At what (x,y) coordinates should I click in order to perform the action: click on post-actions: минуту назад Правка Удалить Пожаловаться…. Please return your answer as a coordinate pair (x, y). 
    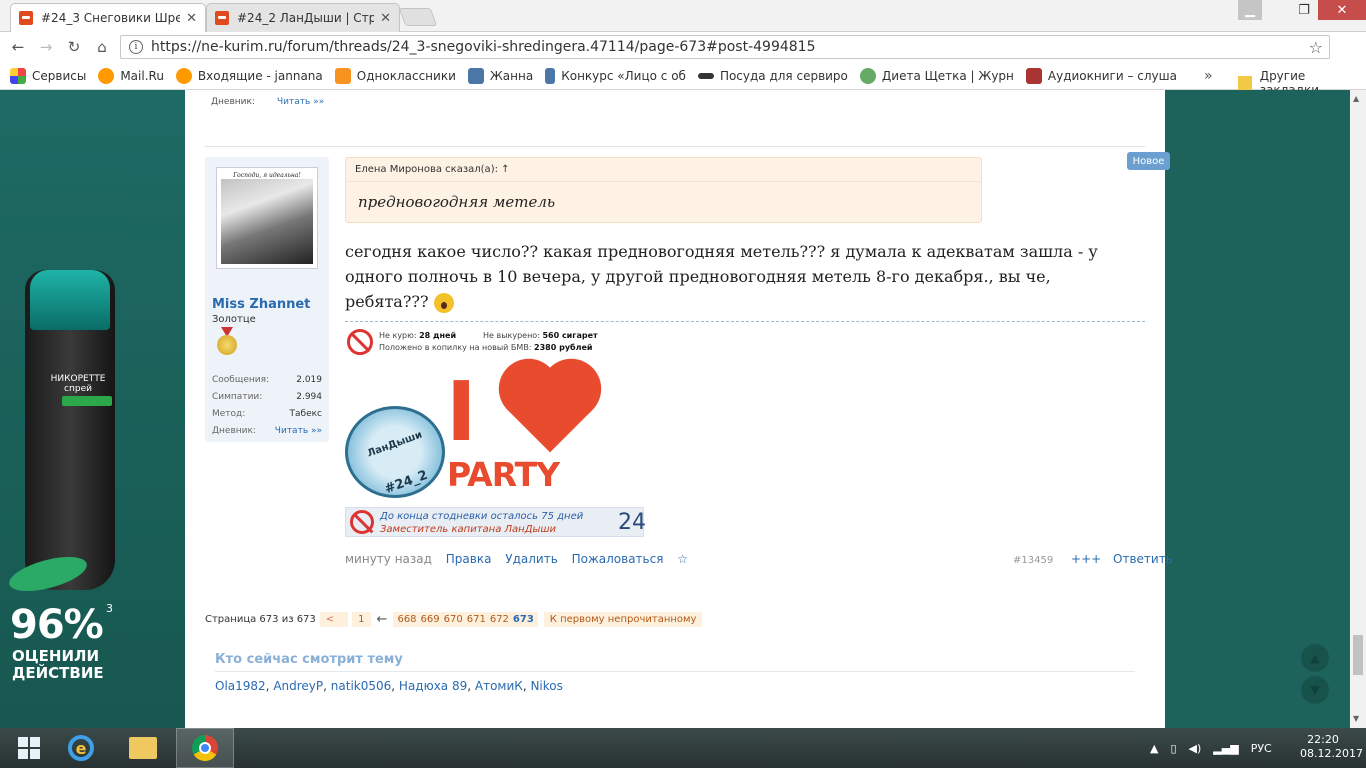
    Looking at the image, I should click on (521, 559).